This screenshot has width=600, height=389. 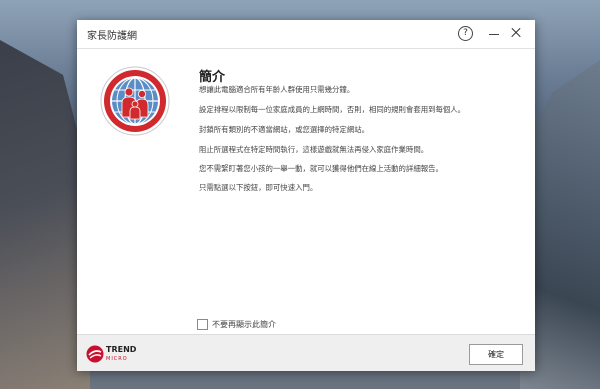 What do you see at coordinates (202, 324) in the screenshot?
I see `dont-show-again-checkbox` at bounding box center [202, 324].